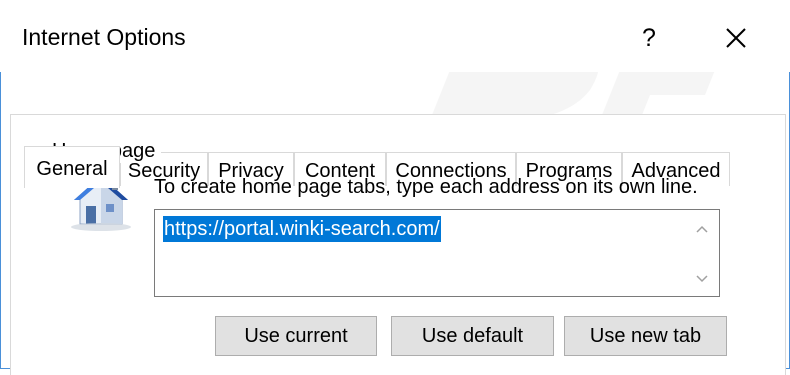 The height and width of the screenshot is (375, 790). Describe the element at coordinates (302, 229) in the screenshot. I see `home-page-address-value: https://portal.winki-search.com/` at that location.